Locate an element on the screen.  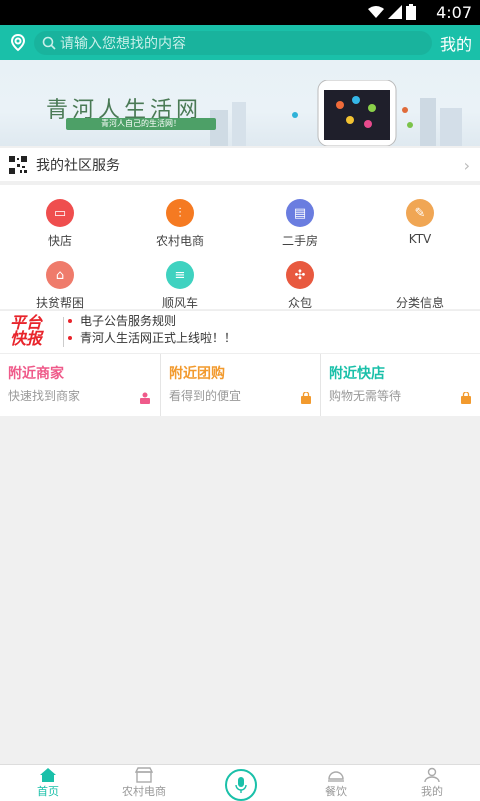
tab-label: 餐饮 is located at coordinates (336, 791).